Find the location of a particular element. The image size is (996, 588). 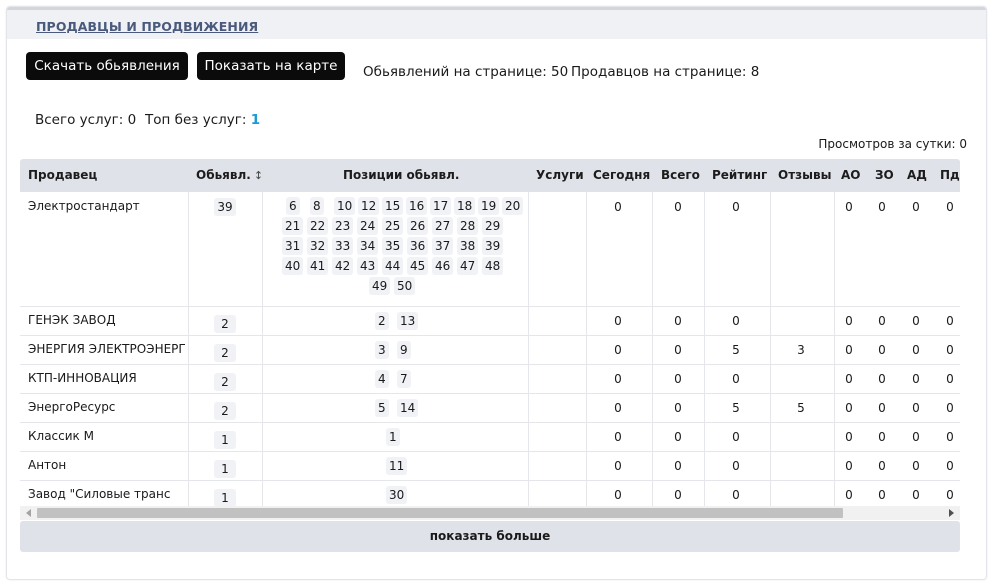

col-positions: Позиции обьявл. is located at coordinates (401, 175).